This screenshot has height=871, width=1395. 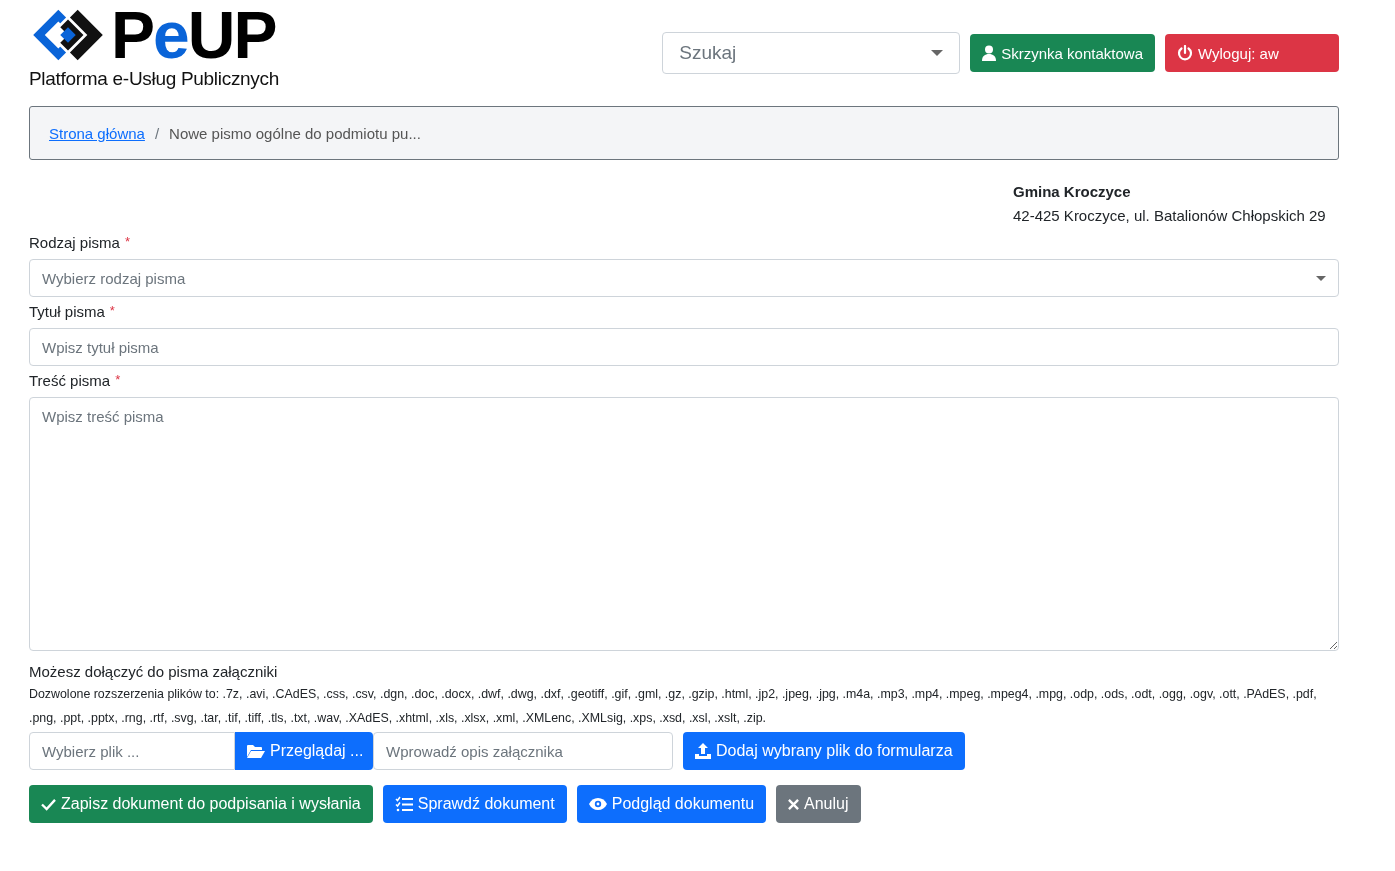 I want to click on contact-box-button: Skrzynka kontaktowa, so click(x=1062, y=53).